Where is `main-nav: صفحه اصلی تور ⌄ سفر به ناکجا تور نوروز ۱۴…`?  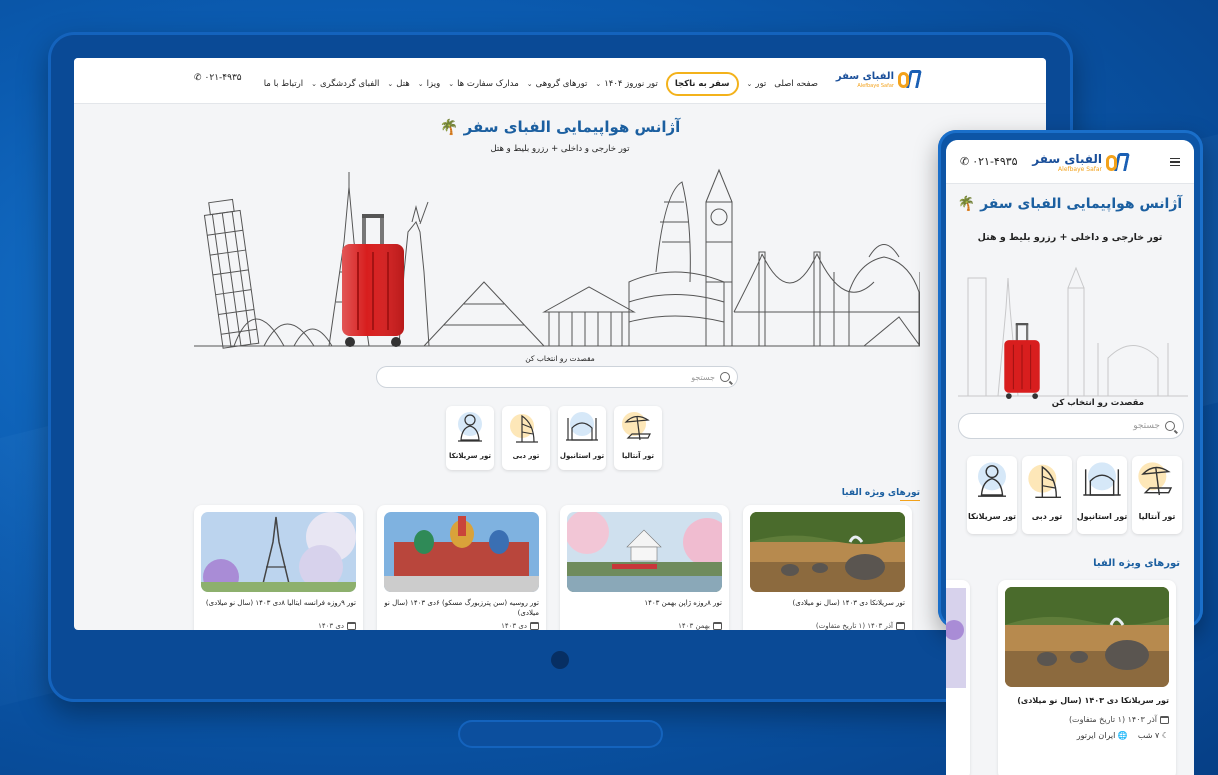 main-nav: صفحه اصلی تور ⌄ سفر به ناکجا تور نوروز ۱۴… is located at coordinates (541, 84).